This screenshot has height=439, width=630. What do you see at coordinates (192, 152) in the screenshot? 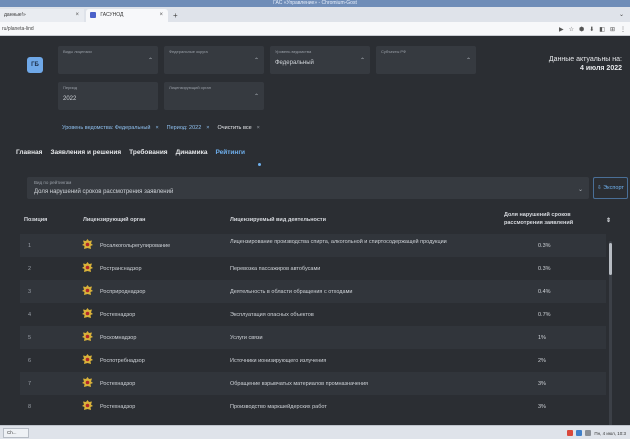
I see `tab-dynamics: Динамика` at bounding box center [192, 152].